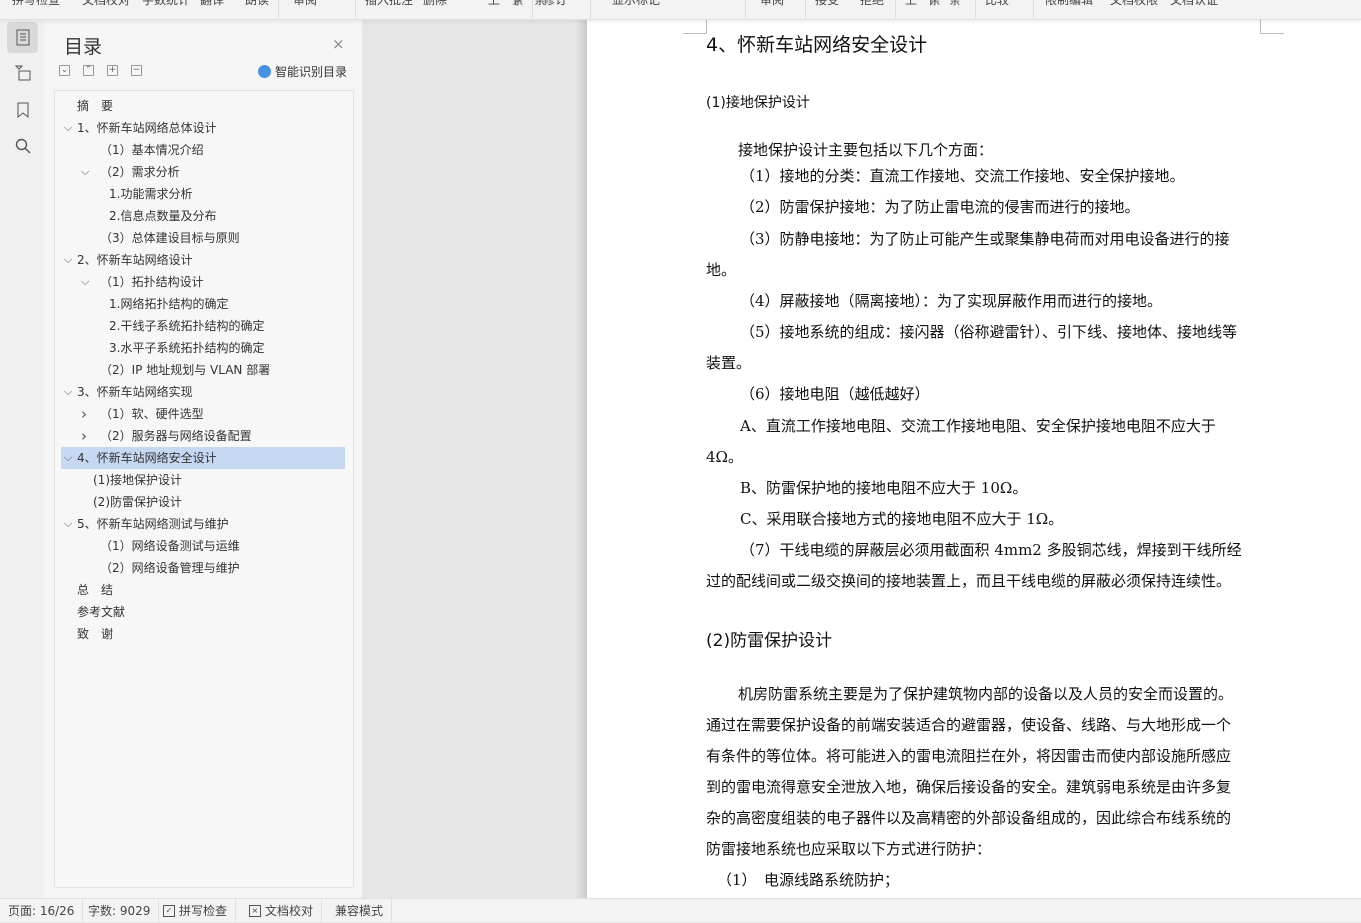  I want to click on toc-item-label: （1）拓扑结构设计, so click(152, 282).